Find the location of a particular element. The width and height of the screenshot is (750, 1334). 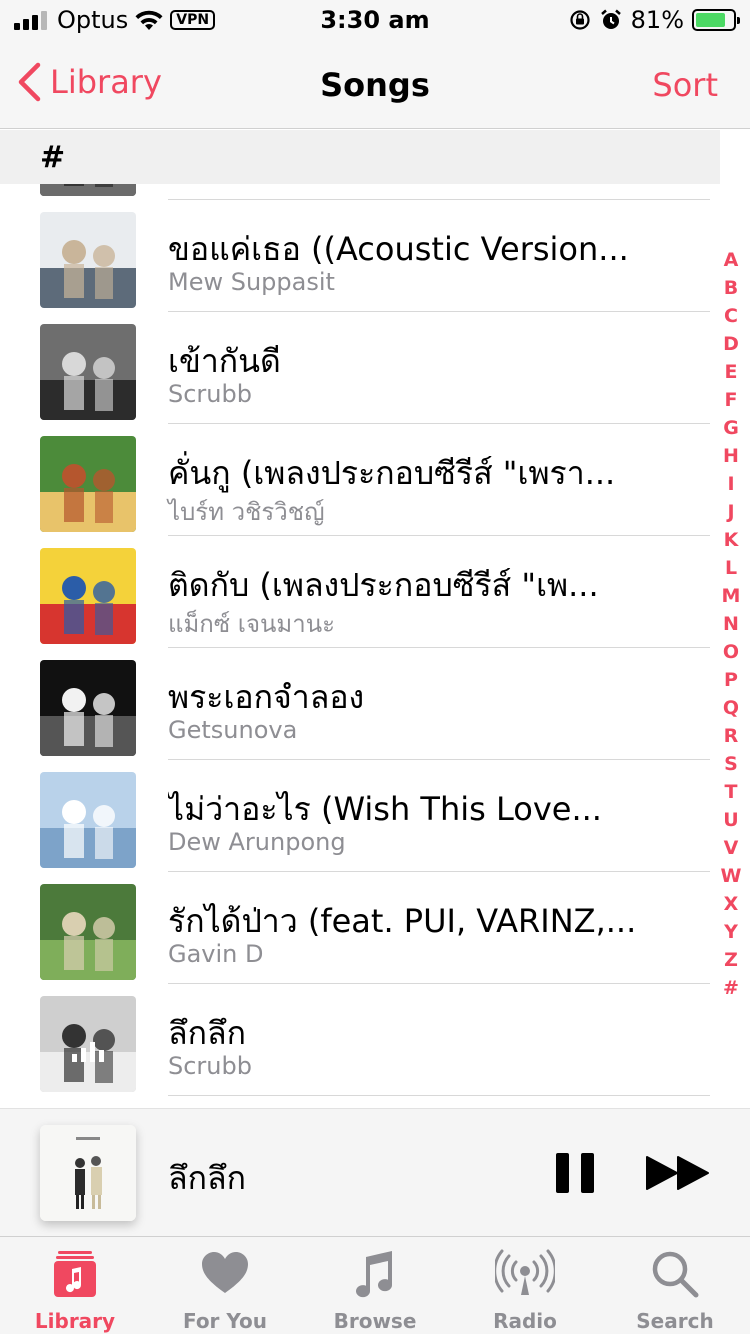

now-playing-indicator-icon is located at coordinates (89, 1051).